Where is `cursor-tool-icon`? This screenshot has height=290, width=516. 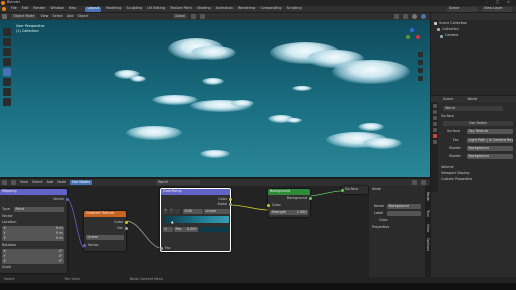 cursor-tool-icon is located at coordinates (7, 42).